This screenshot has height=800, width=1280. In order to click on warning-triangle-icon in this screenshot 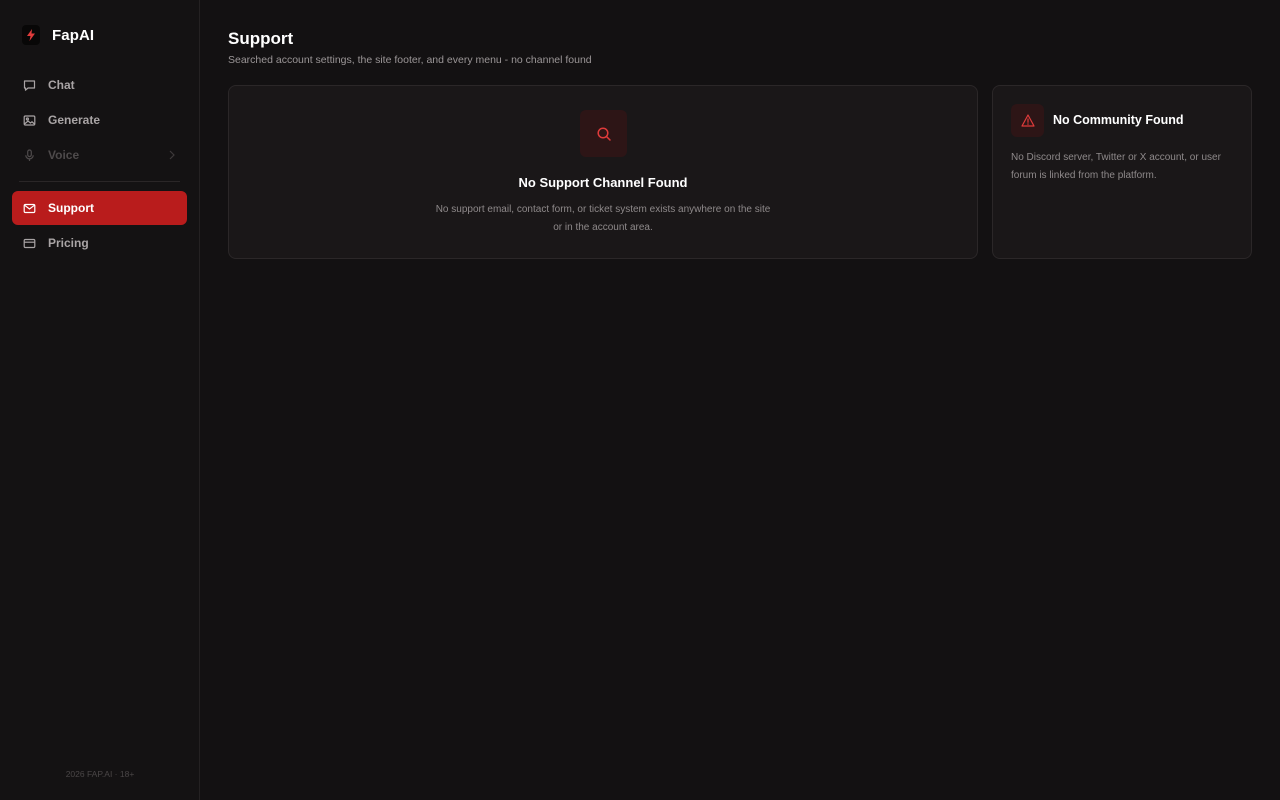, I will do `click(1027, 120)`.